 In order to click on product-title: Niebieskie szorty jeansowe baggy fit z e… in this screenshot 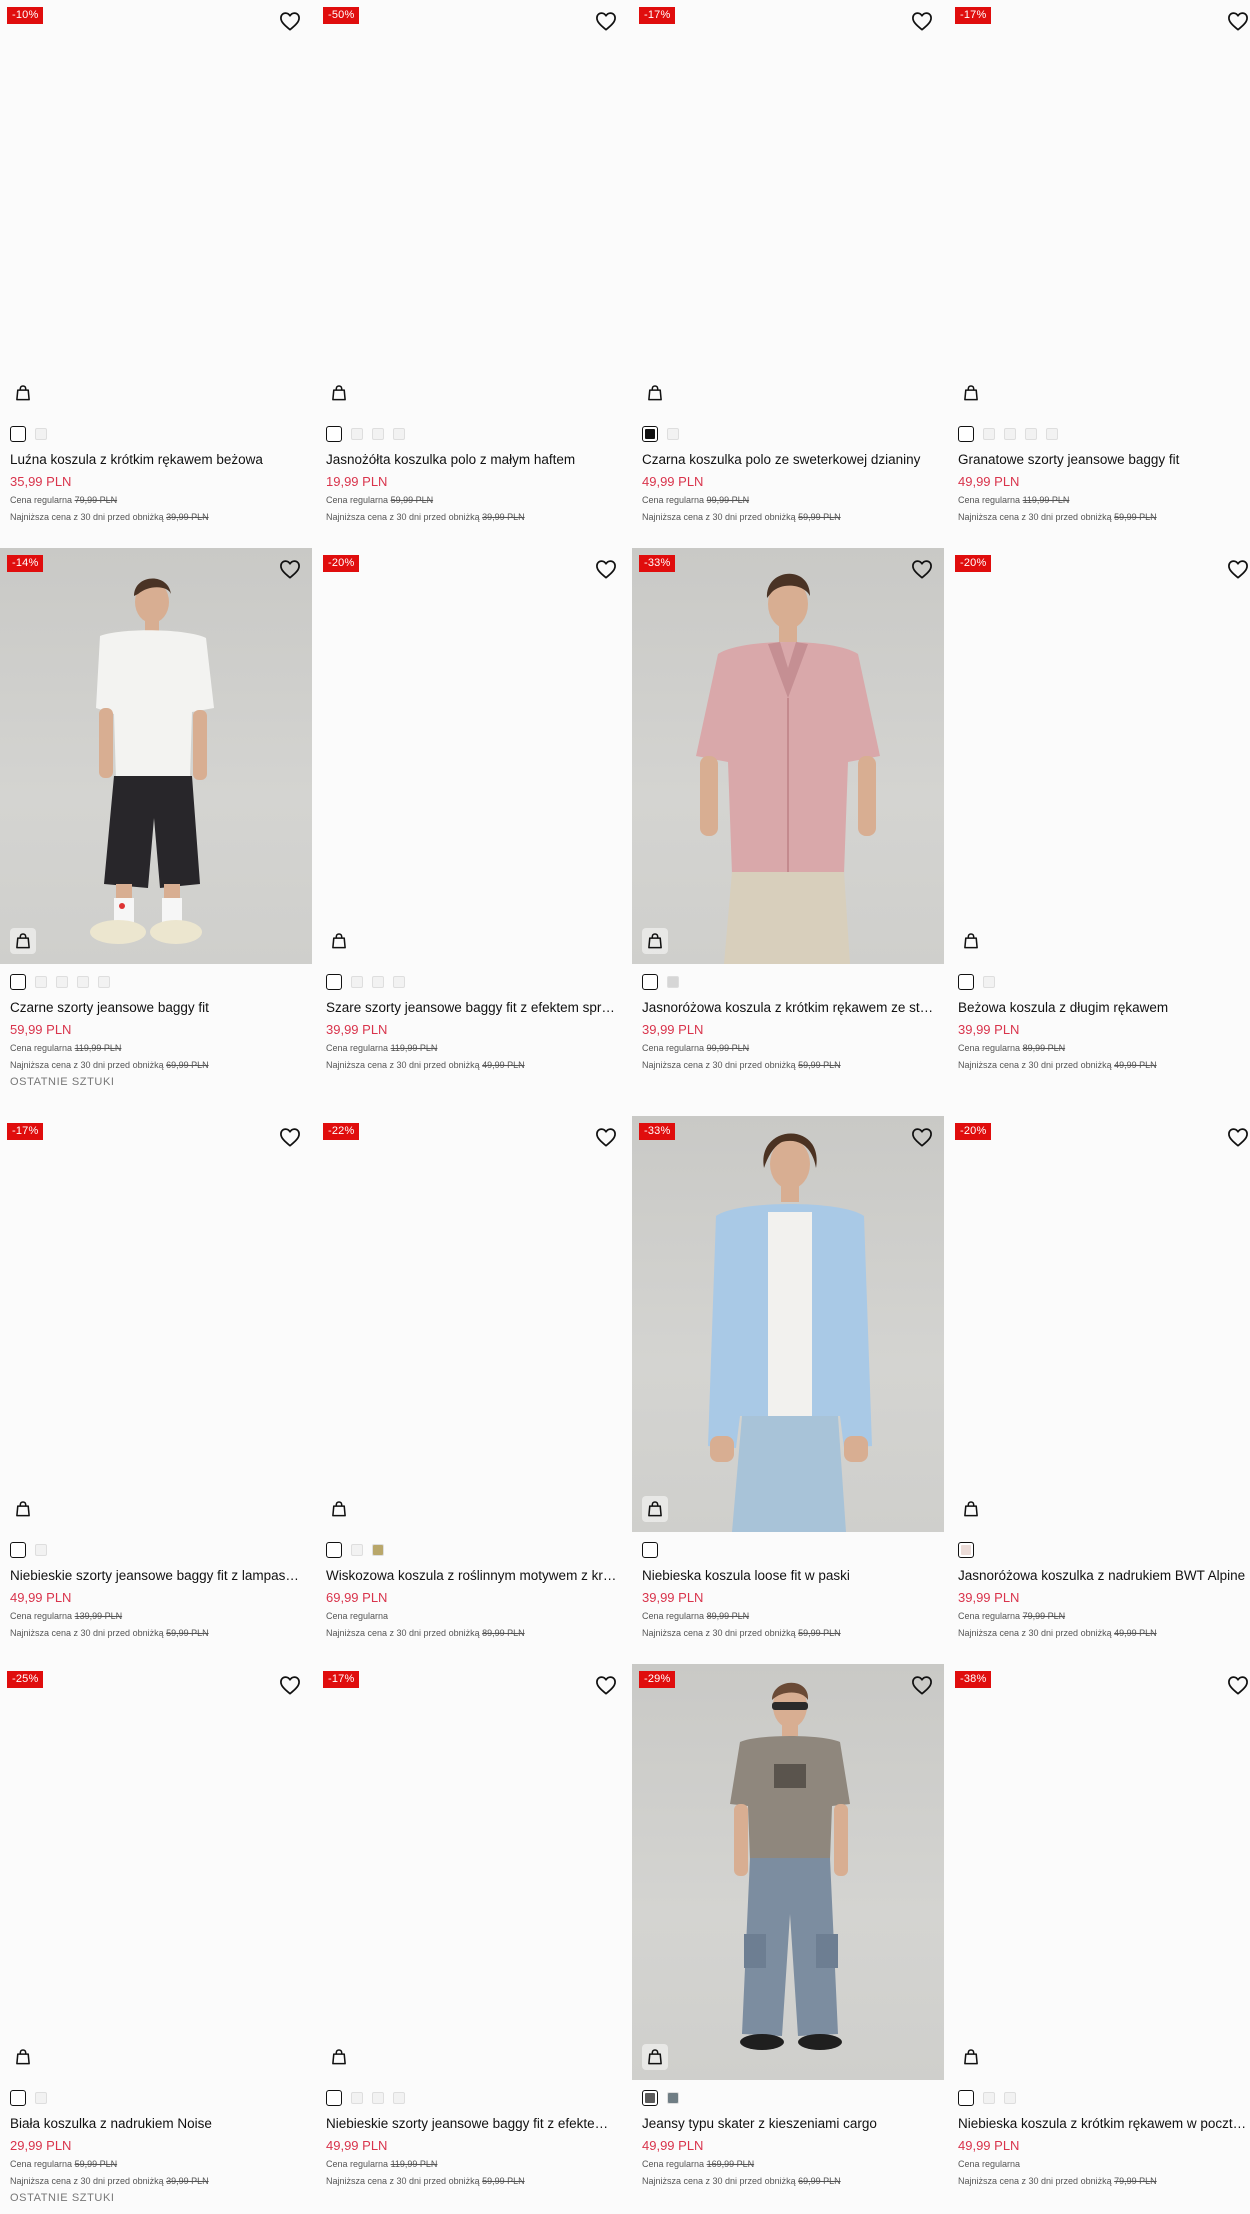, I will do `click(472, 2124)`.